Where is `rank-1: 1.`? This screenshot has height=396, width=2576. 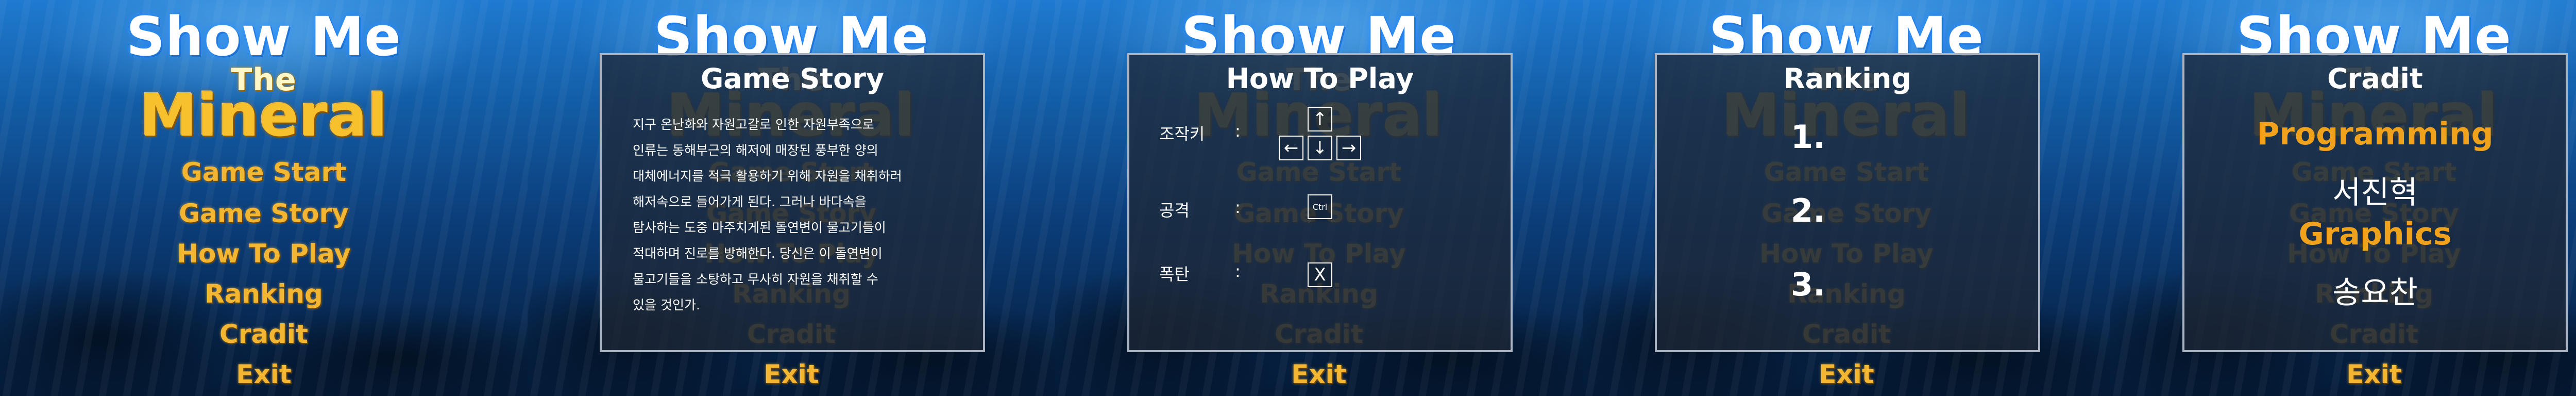 rank-1: 1. is located at coordinates (1808, 137).